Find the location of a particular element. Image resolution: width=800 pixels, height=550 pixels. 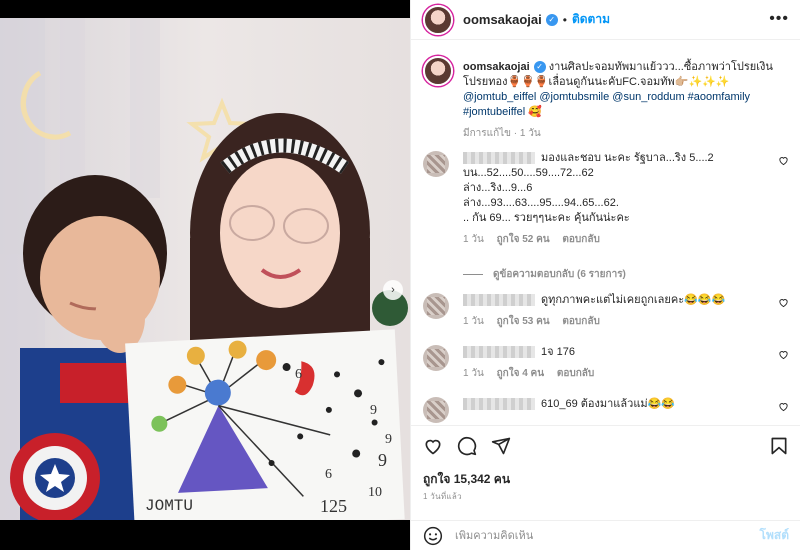

child-drawing is located at coordinates (265, 424).